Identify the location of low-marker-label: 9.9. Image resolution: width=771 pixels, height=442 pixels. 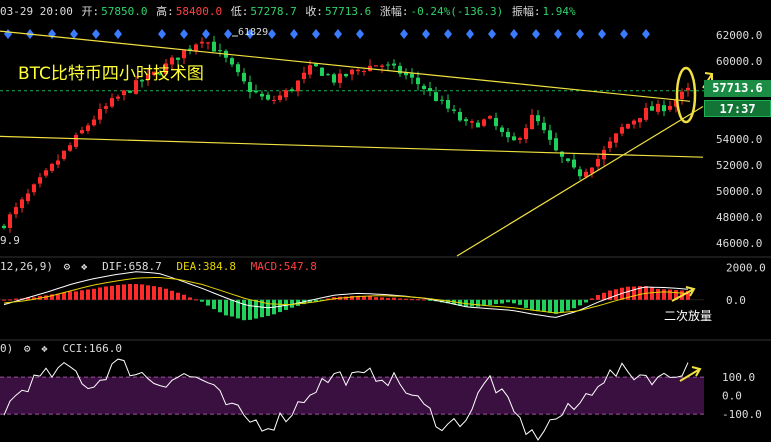
(10, 240).